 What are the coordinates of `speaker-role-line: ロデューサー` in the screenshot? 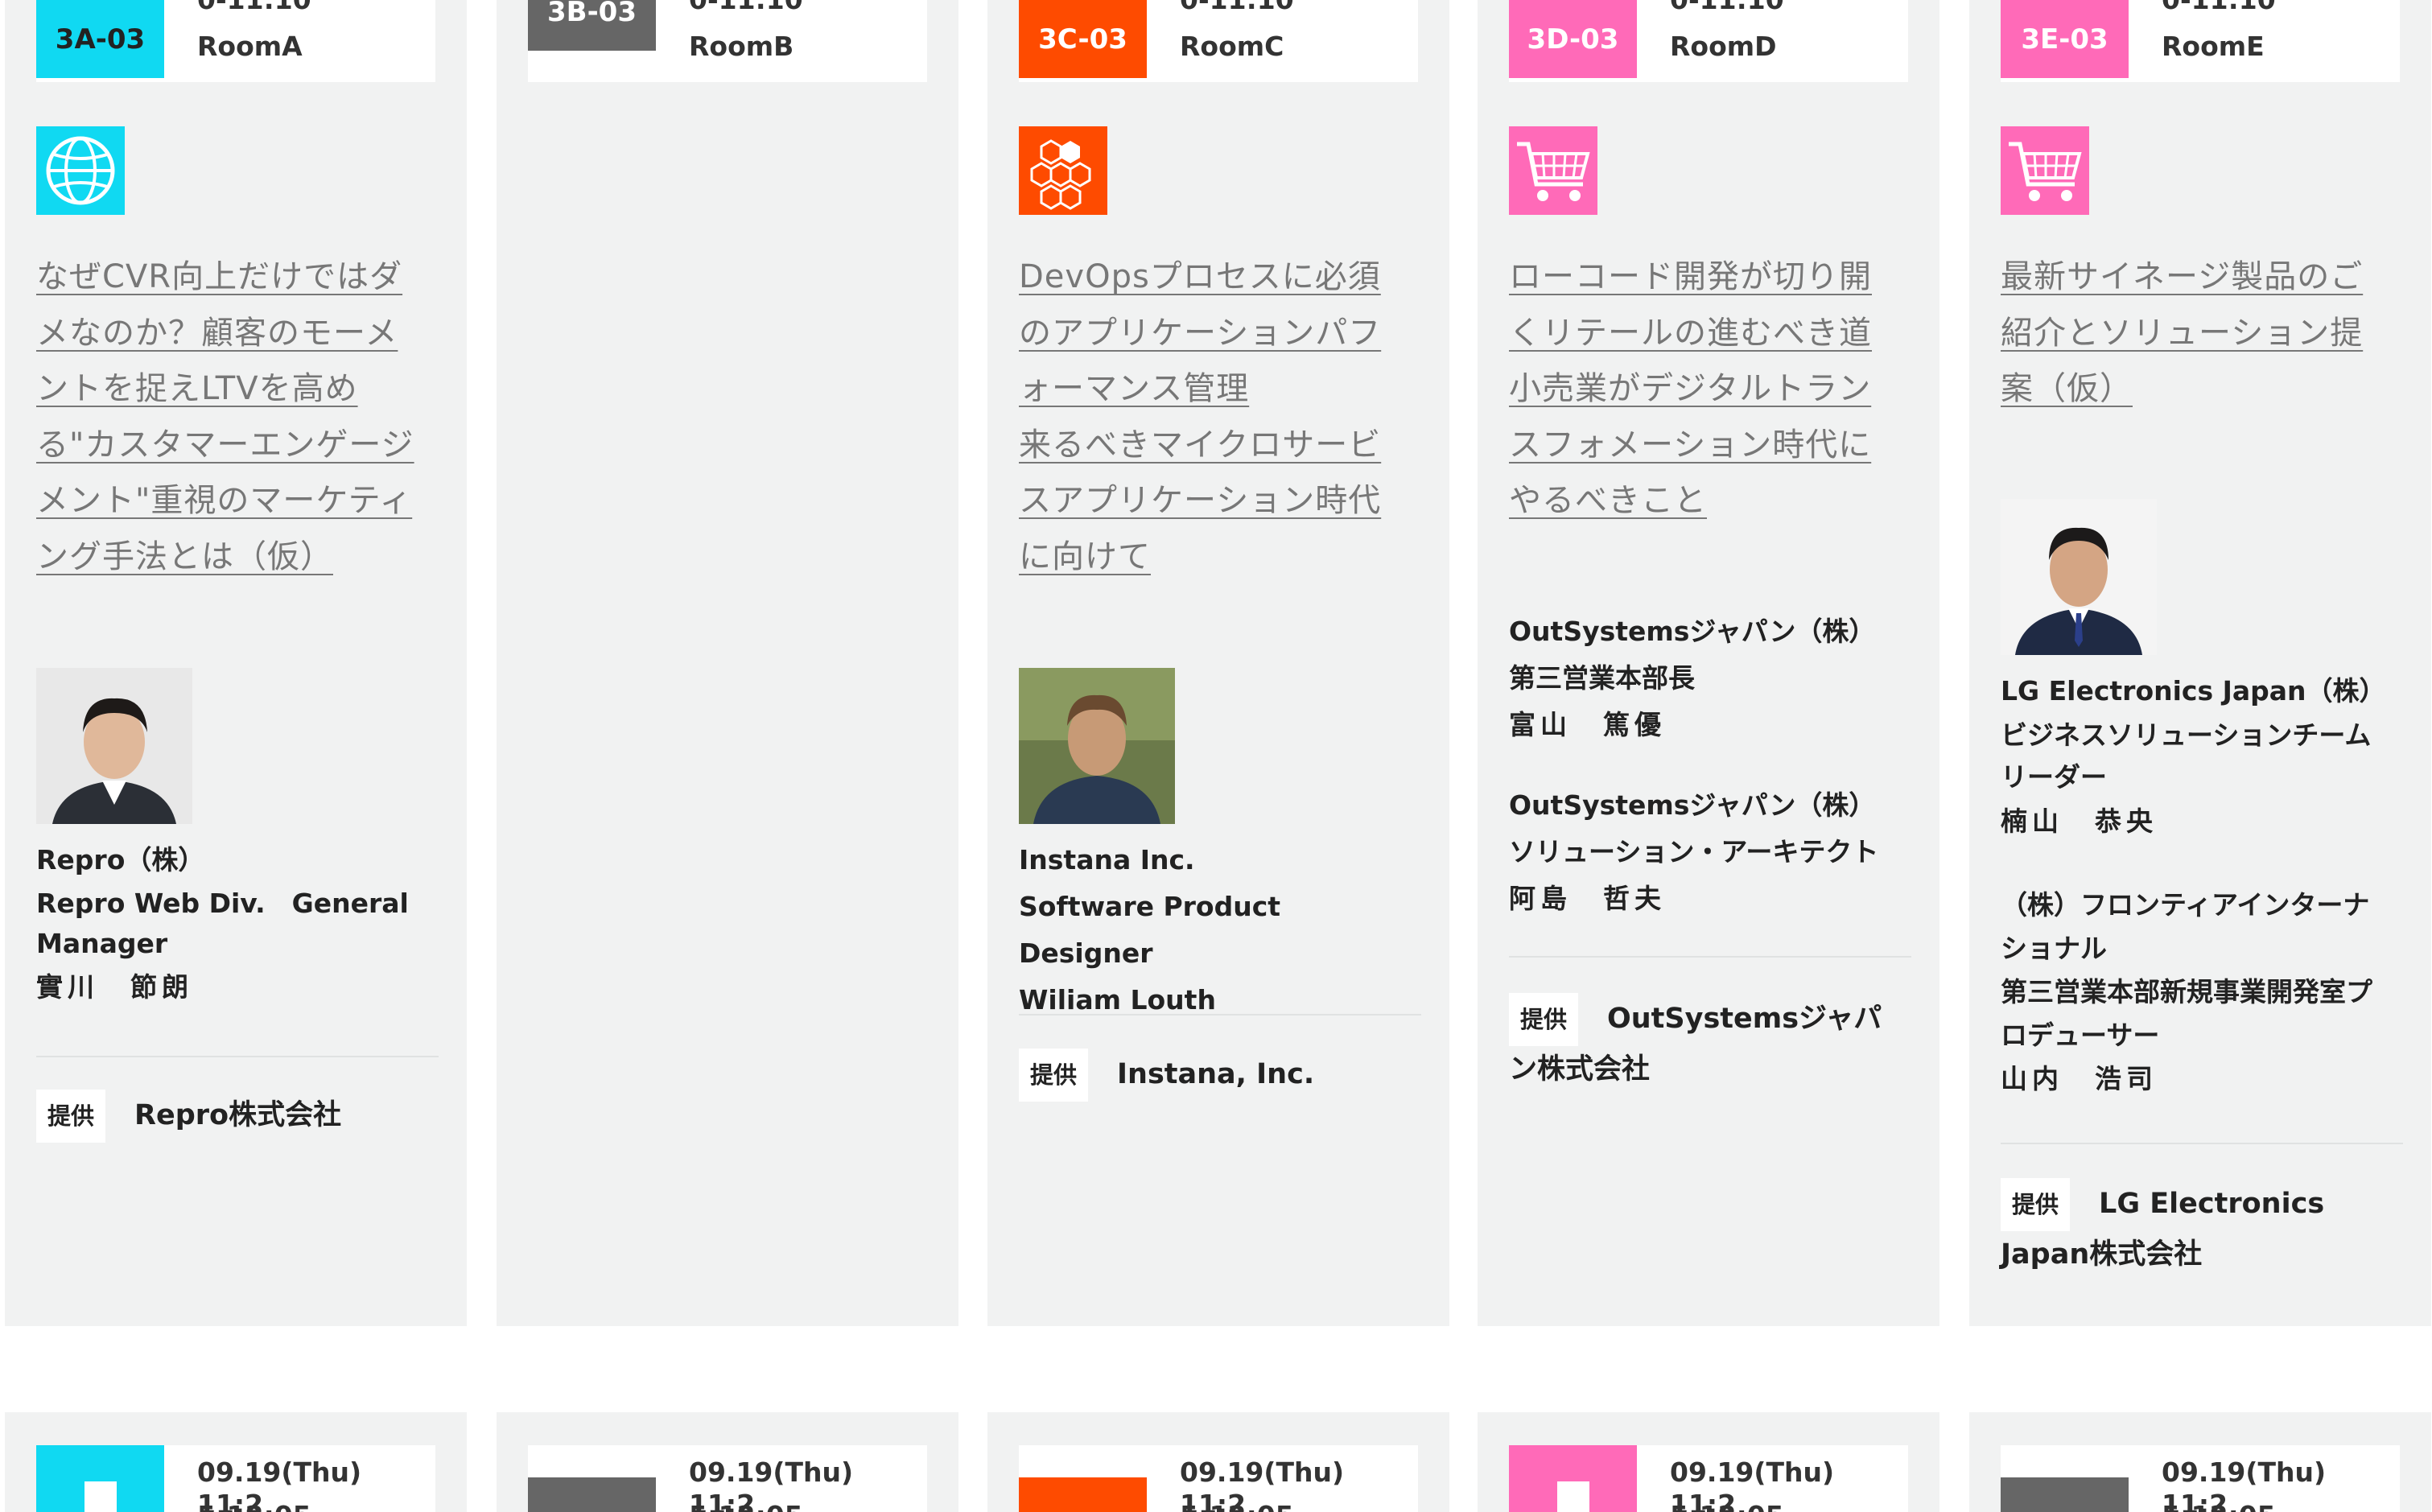 It's located at (2080, 1035).